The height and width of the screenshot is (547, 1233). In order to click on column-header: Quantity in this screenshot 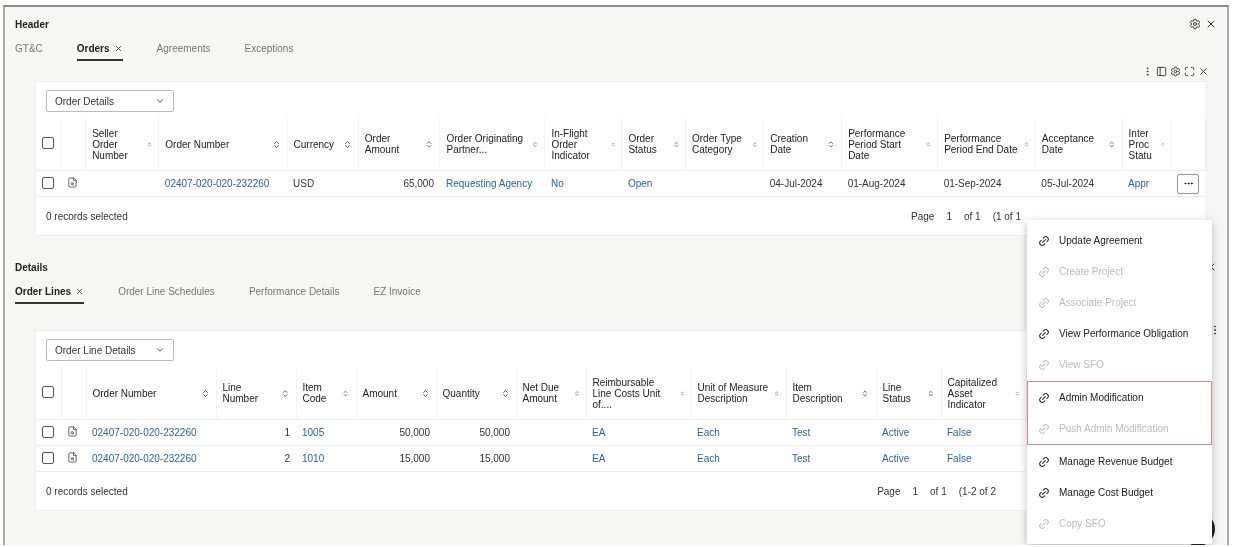, I will do `click(461, 393)`.